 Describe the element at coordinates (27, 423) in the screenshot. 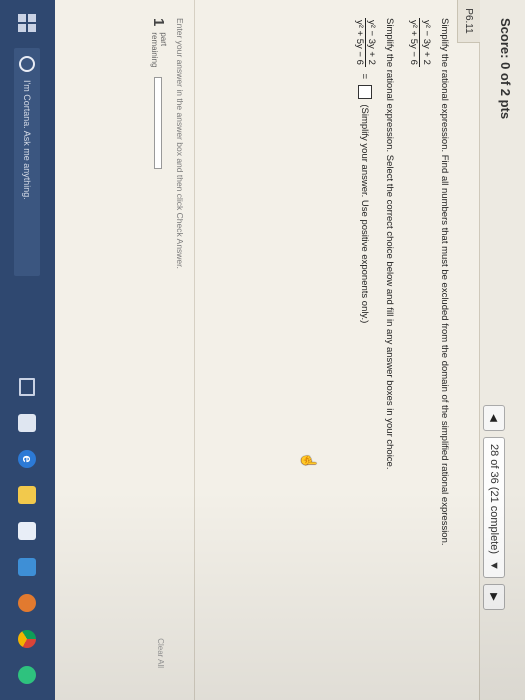

I see `calculator-icon` at that location.